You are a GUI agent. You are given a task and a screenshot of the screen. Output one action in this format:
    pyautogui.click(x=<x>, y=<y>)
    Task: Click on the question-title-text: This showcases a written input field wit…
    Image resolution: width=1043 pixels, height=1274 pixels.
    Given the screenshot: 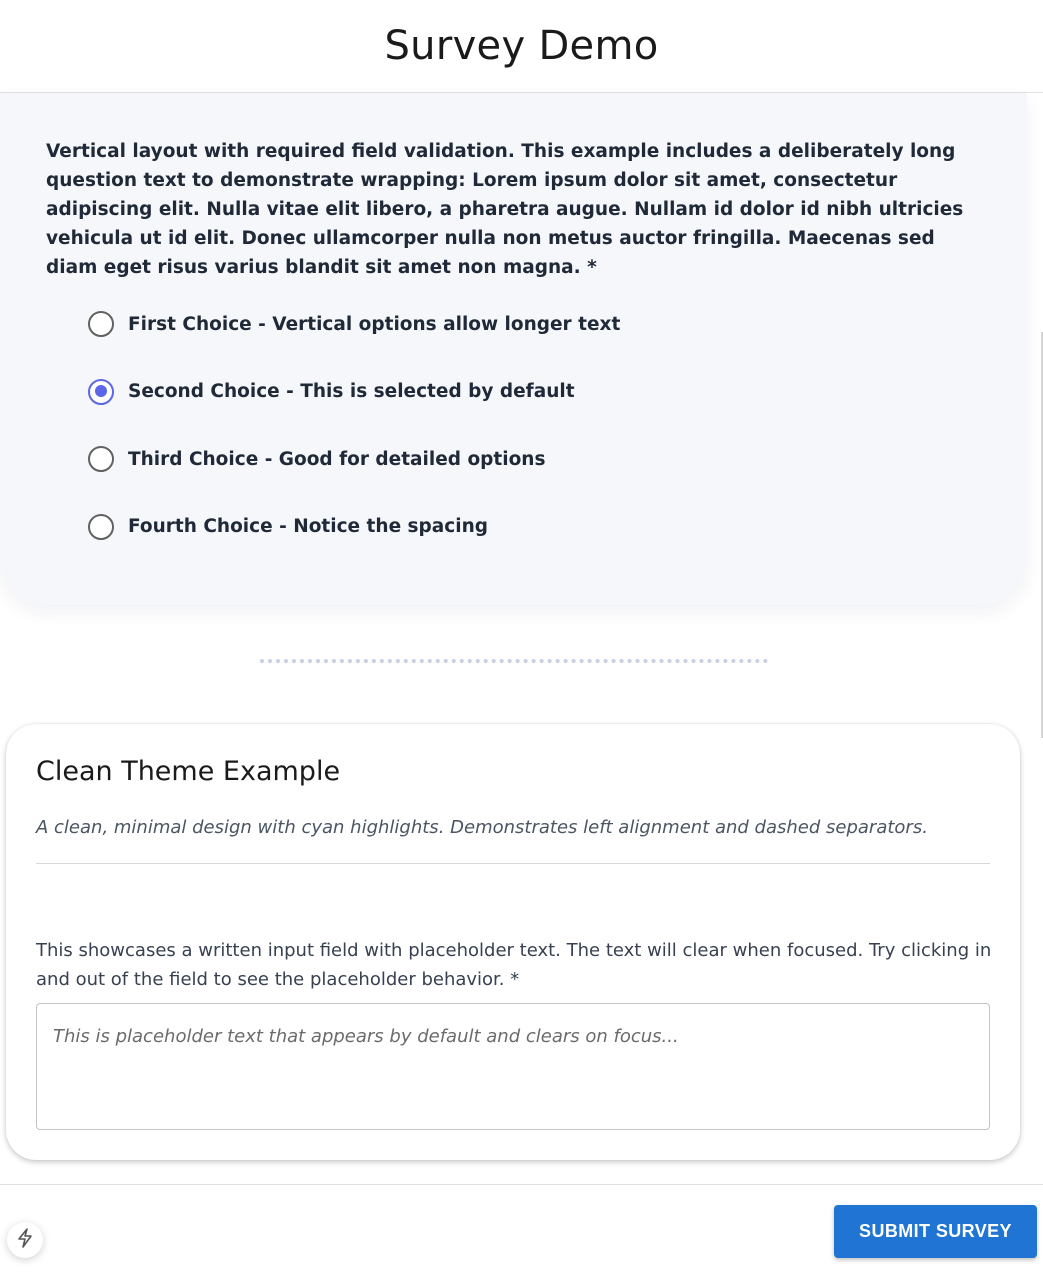 What is the action you would take?
    pyautogui.click(x=514, y=965)
    